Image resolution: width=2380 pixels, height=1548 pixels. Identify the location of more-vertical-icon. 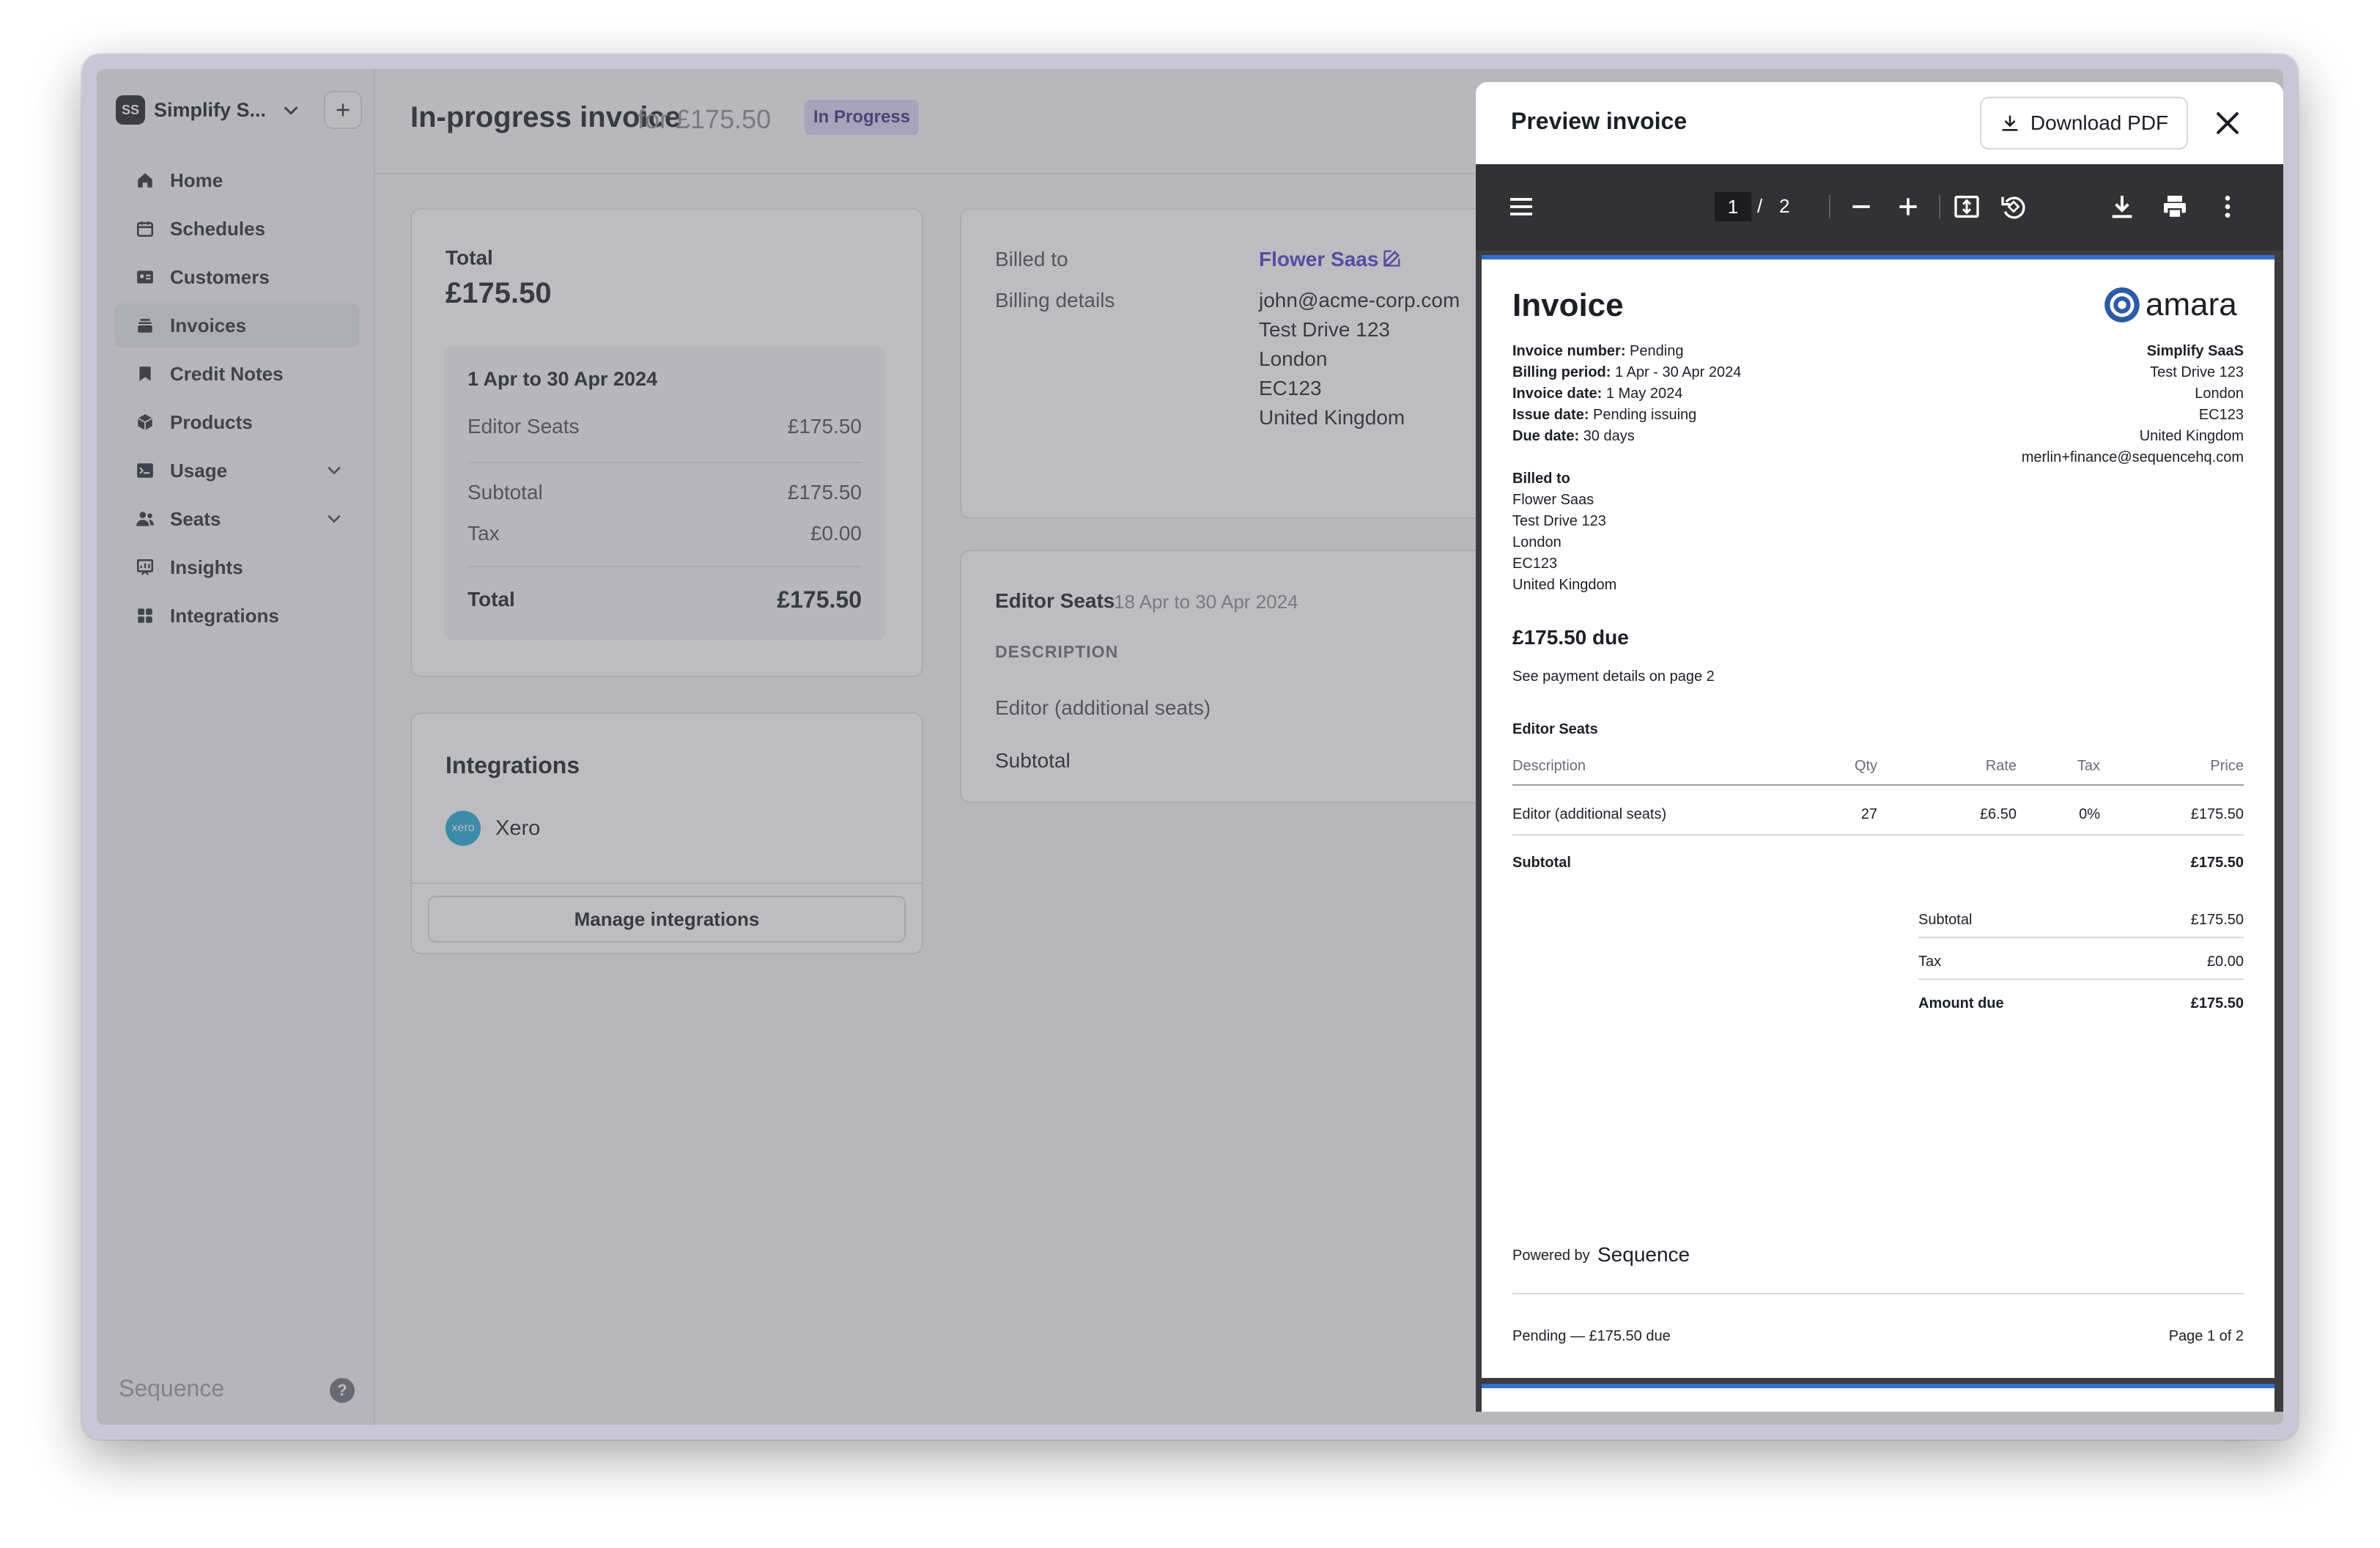
(2227, 206).